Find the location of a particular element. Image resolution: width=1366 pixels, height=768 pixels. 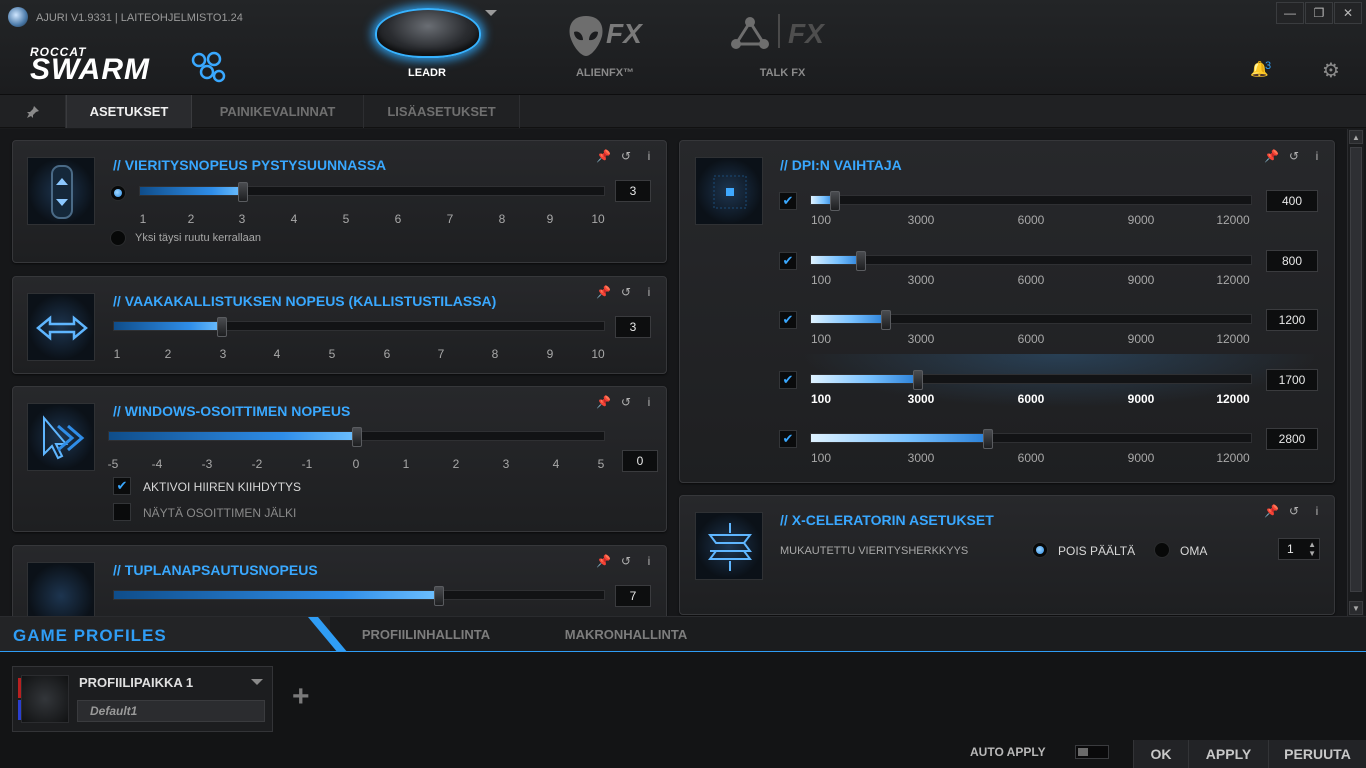

stepper-arrows-icon: ▲ ▼ is located at coordinates (1312, 549).